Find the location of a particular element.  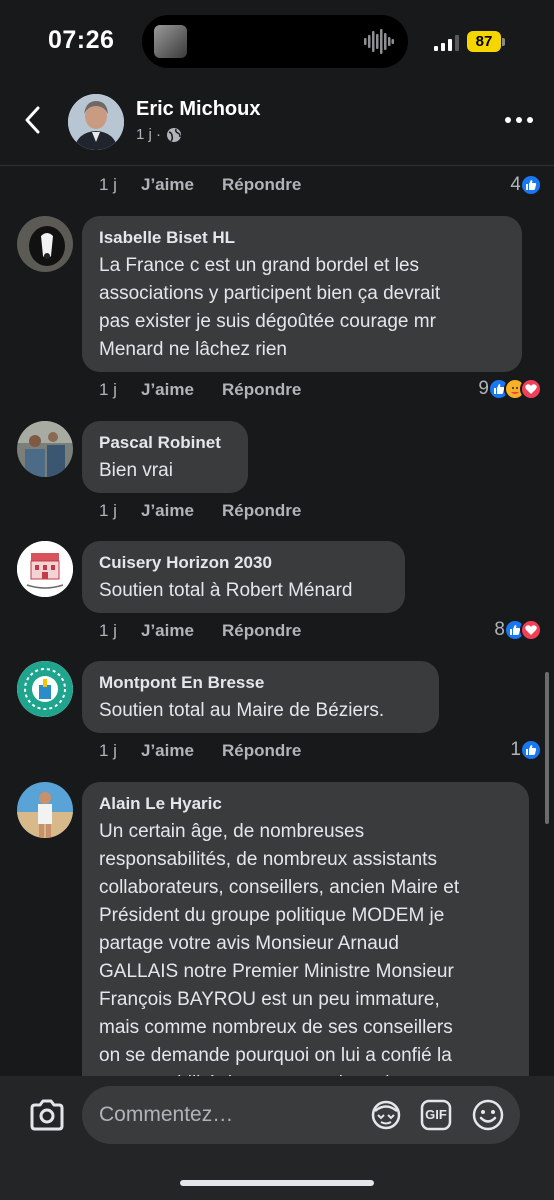

status-time: 07:26 is located at coordinates (81, 40).